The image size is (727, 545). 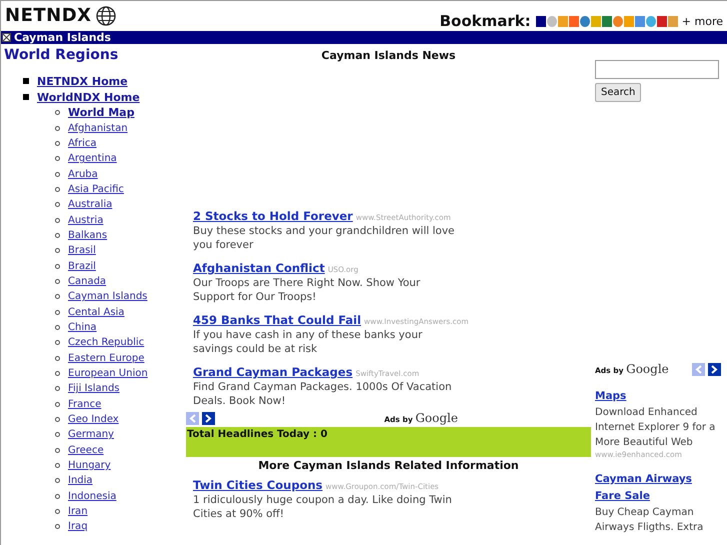 What do you see at coordinates (85, 404) in the screenshot?
I see `sidebar-link: France` at bounding box center [85, 404].